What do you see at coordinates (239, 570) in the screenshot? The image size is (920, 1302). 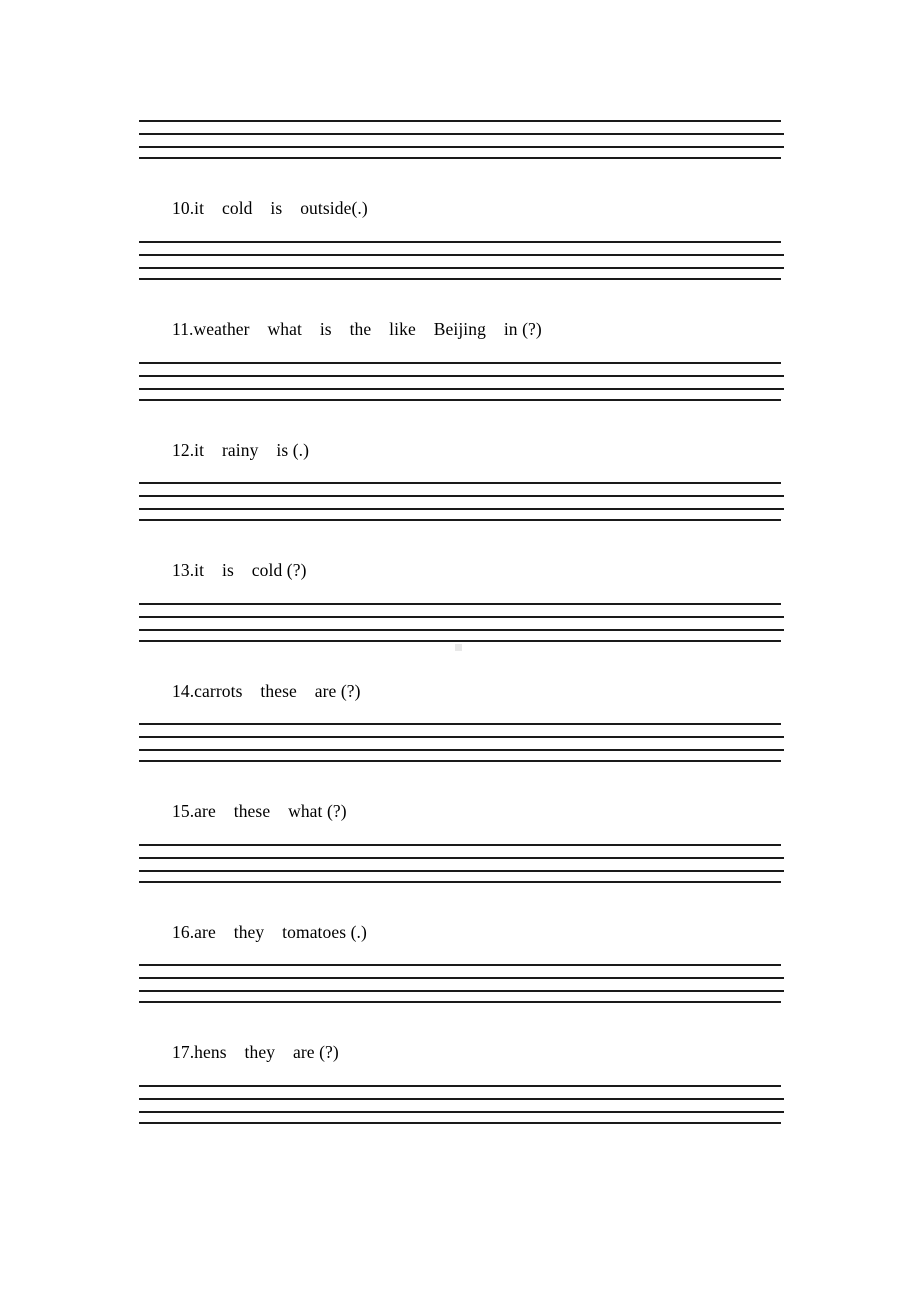 I see `question-prompt-13: 13.it is cold (?)` at bounding box center [239, 570].